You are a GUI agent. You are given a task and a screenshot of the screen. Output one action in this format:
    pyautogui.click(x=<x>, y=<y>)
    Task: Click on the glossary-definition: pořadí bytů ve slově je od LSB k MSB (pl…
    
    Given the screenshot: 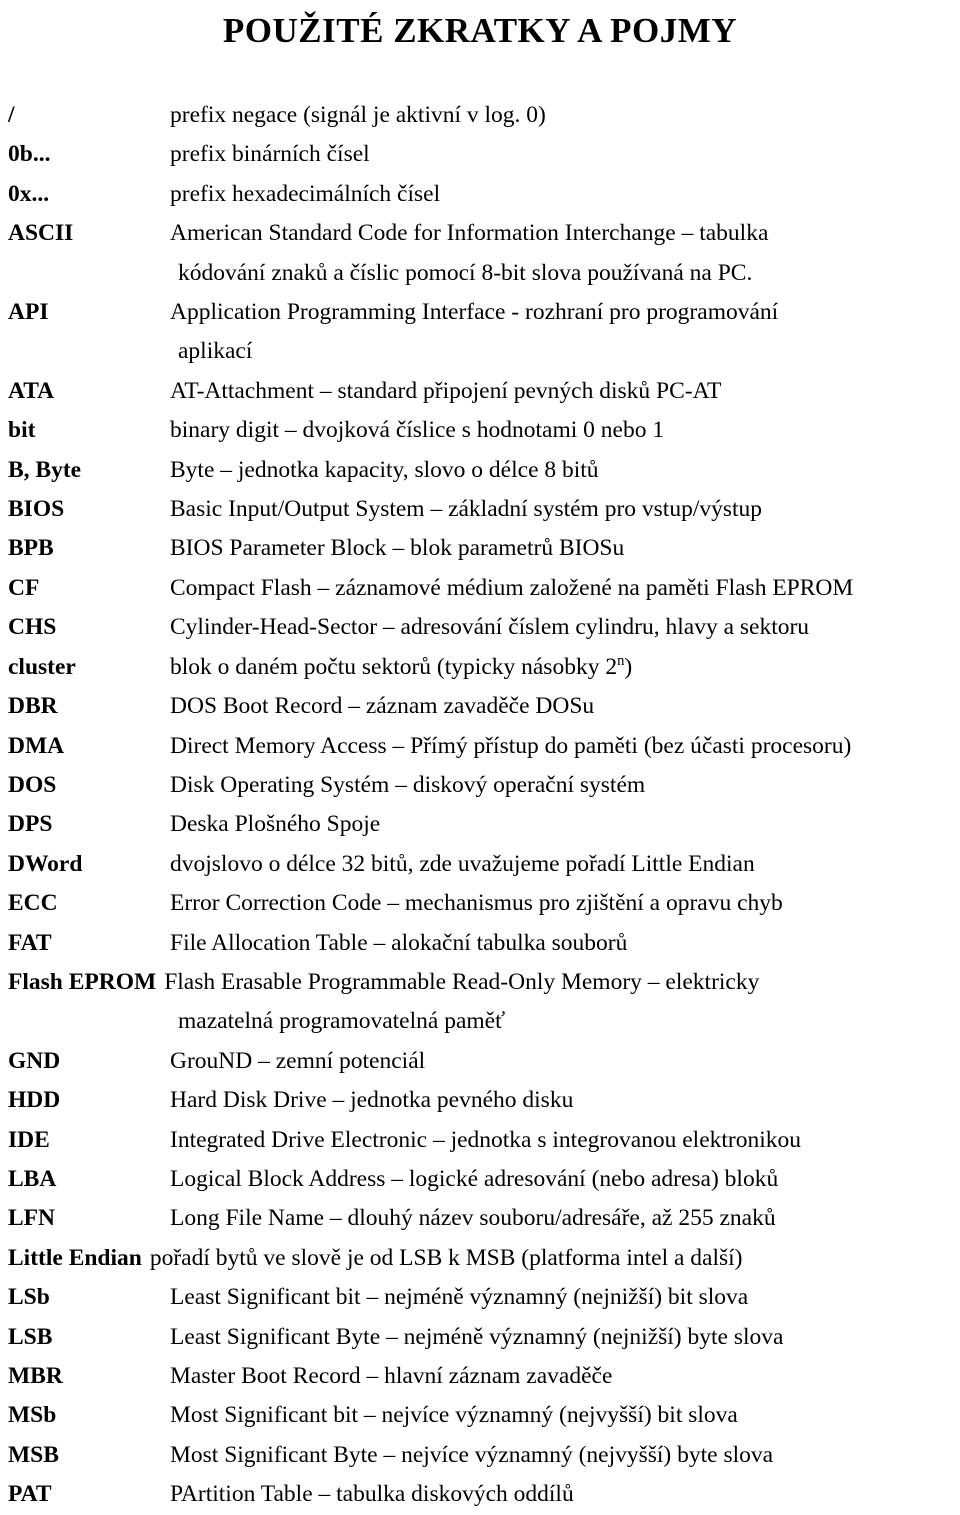 What is the action you would take?
    pyautogui.click(x=552, y=1258)
    